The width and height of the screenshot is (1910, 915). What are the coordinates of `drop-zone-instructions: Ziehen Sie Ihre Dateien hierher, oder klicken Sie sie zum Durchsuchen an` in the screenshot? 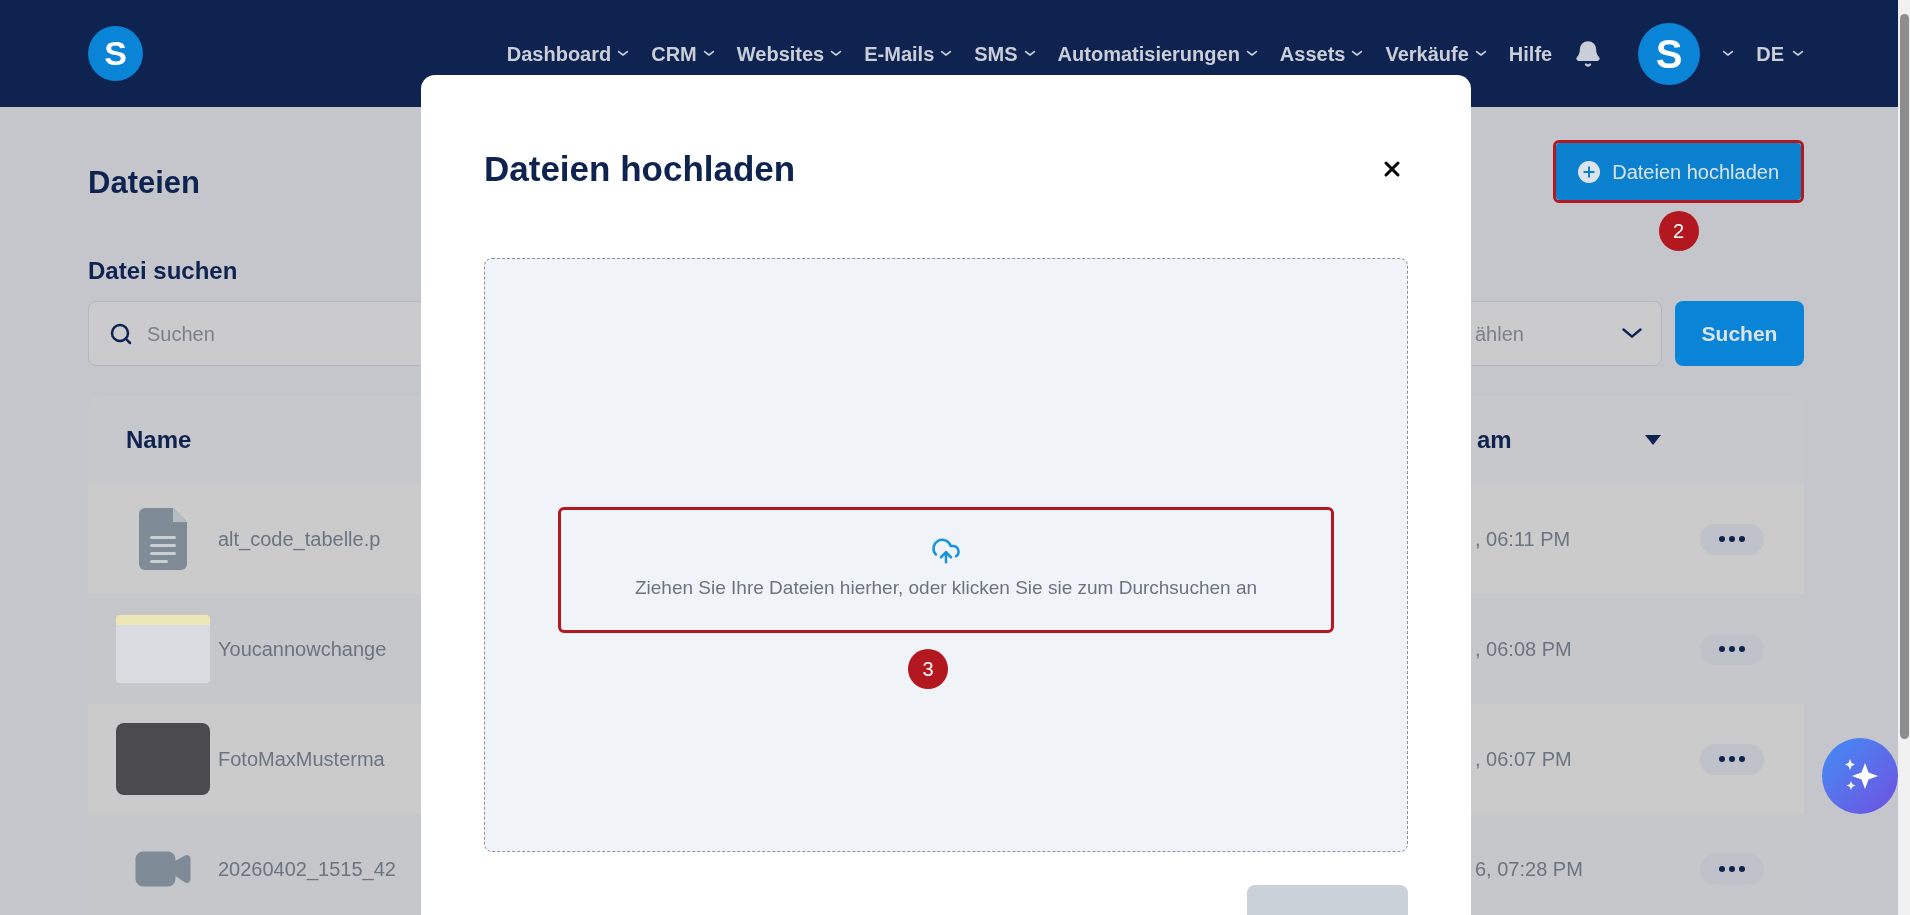 It's located at (946, 588).